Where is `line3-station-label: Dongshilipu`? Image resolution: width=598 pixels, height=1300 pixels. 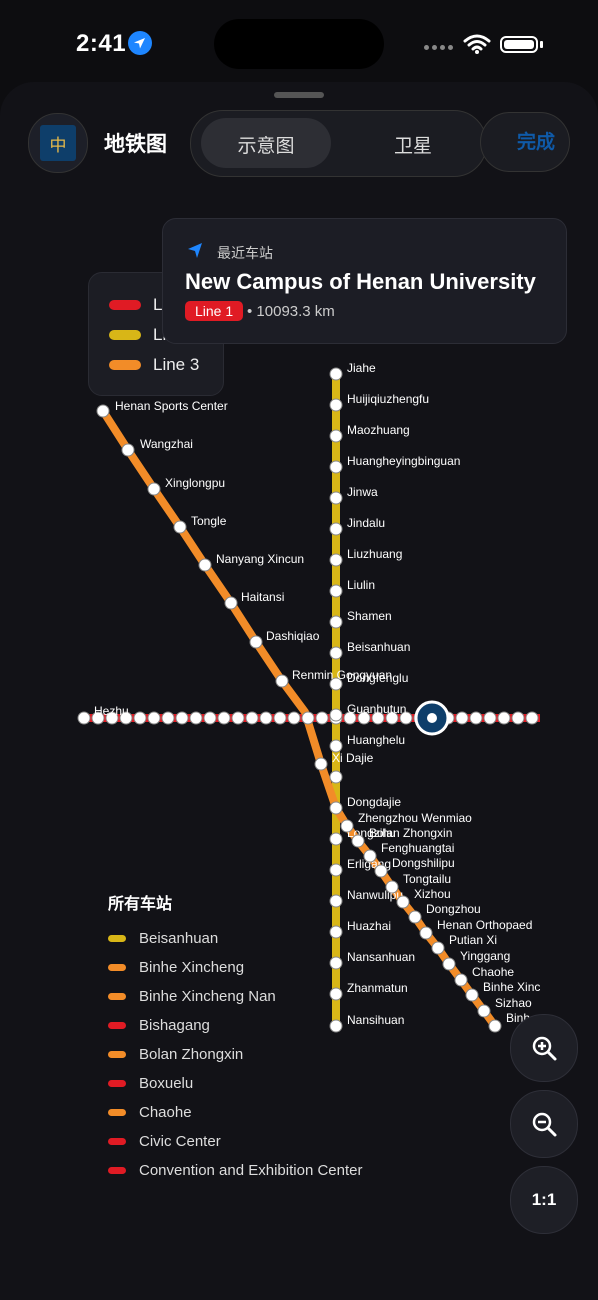 line3-station-label: Dongshilipu is located at coordinates (423, 863).